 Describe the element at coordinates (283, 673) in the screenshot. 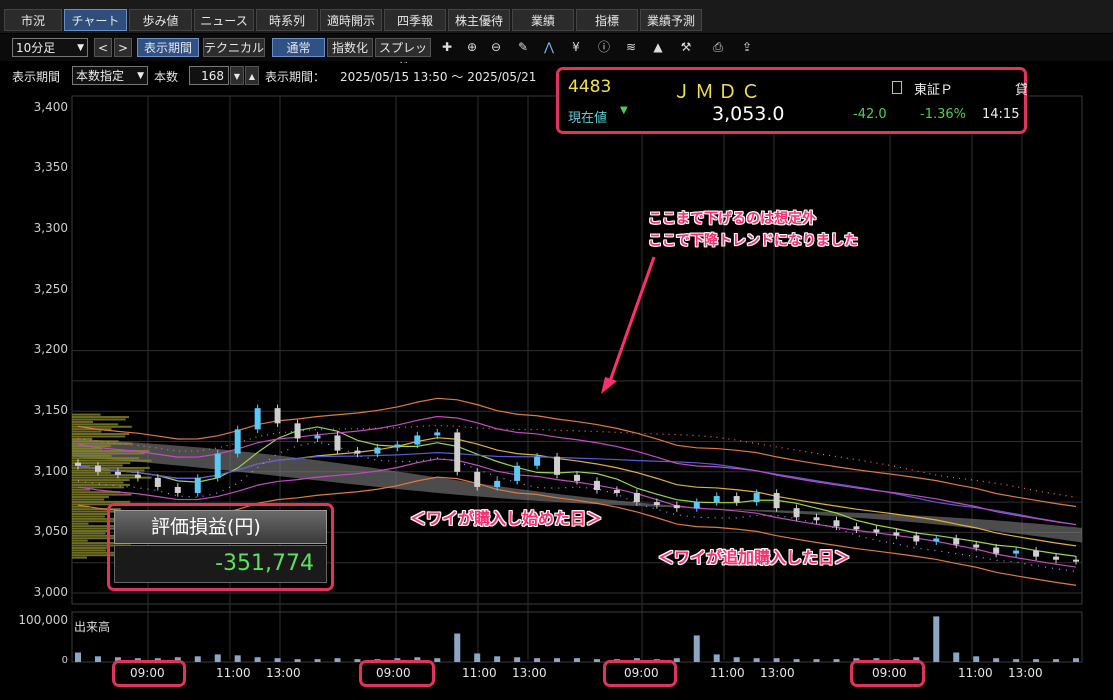

I see `x-axis-label: 13:00` at that location.